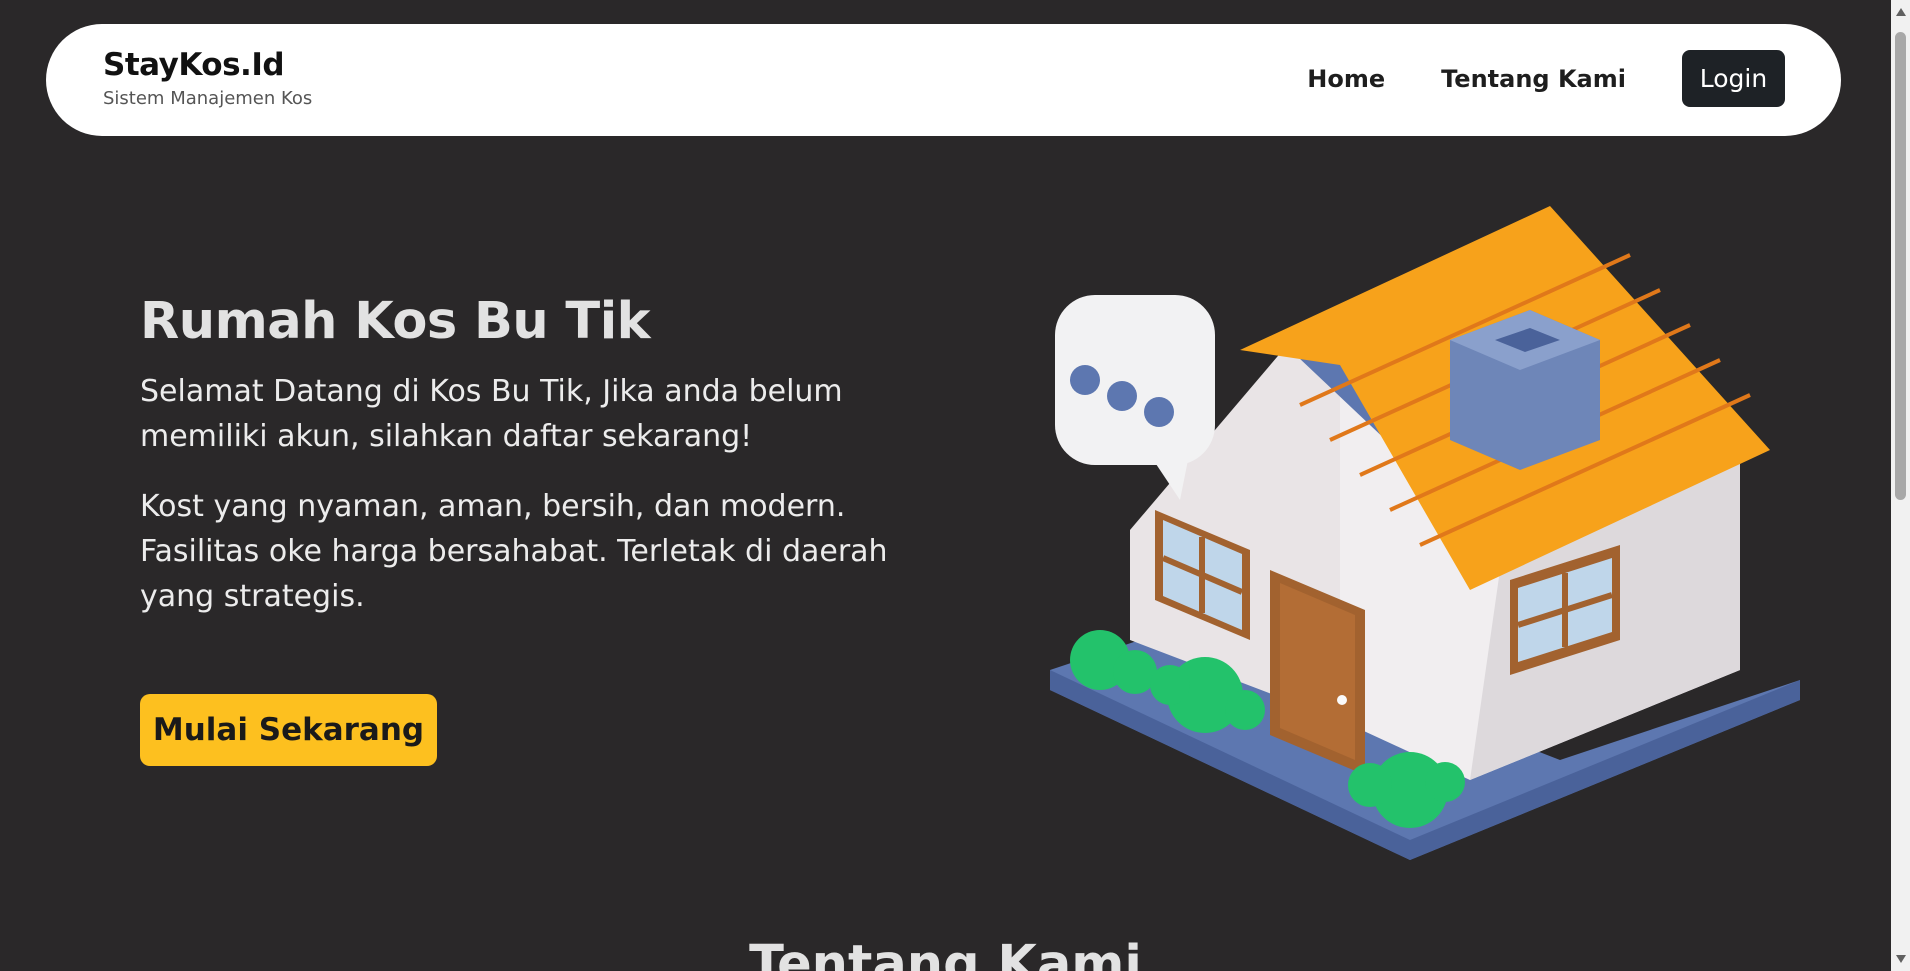 The width and height of the screenshot is (1910, 971). I want to click on nav-links: Home Tentang Kami Login, so click(1546, 78).